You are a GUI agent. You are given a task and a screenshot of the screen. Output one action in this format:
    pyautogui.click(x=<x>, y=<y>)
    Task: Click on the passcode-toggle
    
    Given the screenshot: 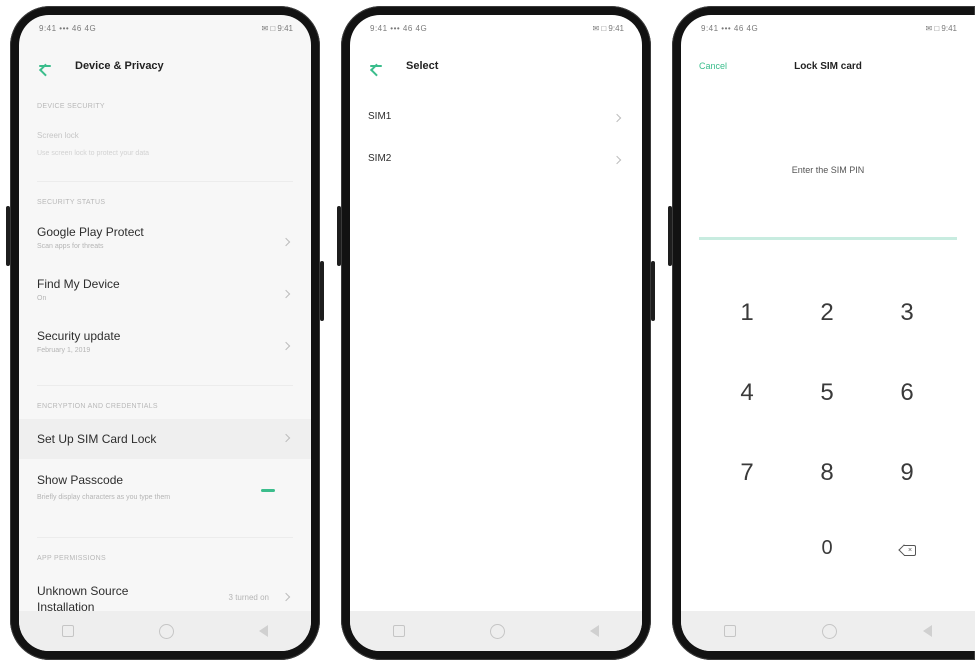 What is the action you would take?
    pyautogui.click(x=268, y=490)
    